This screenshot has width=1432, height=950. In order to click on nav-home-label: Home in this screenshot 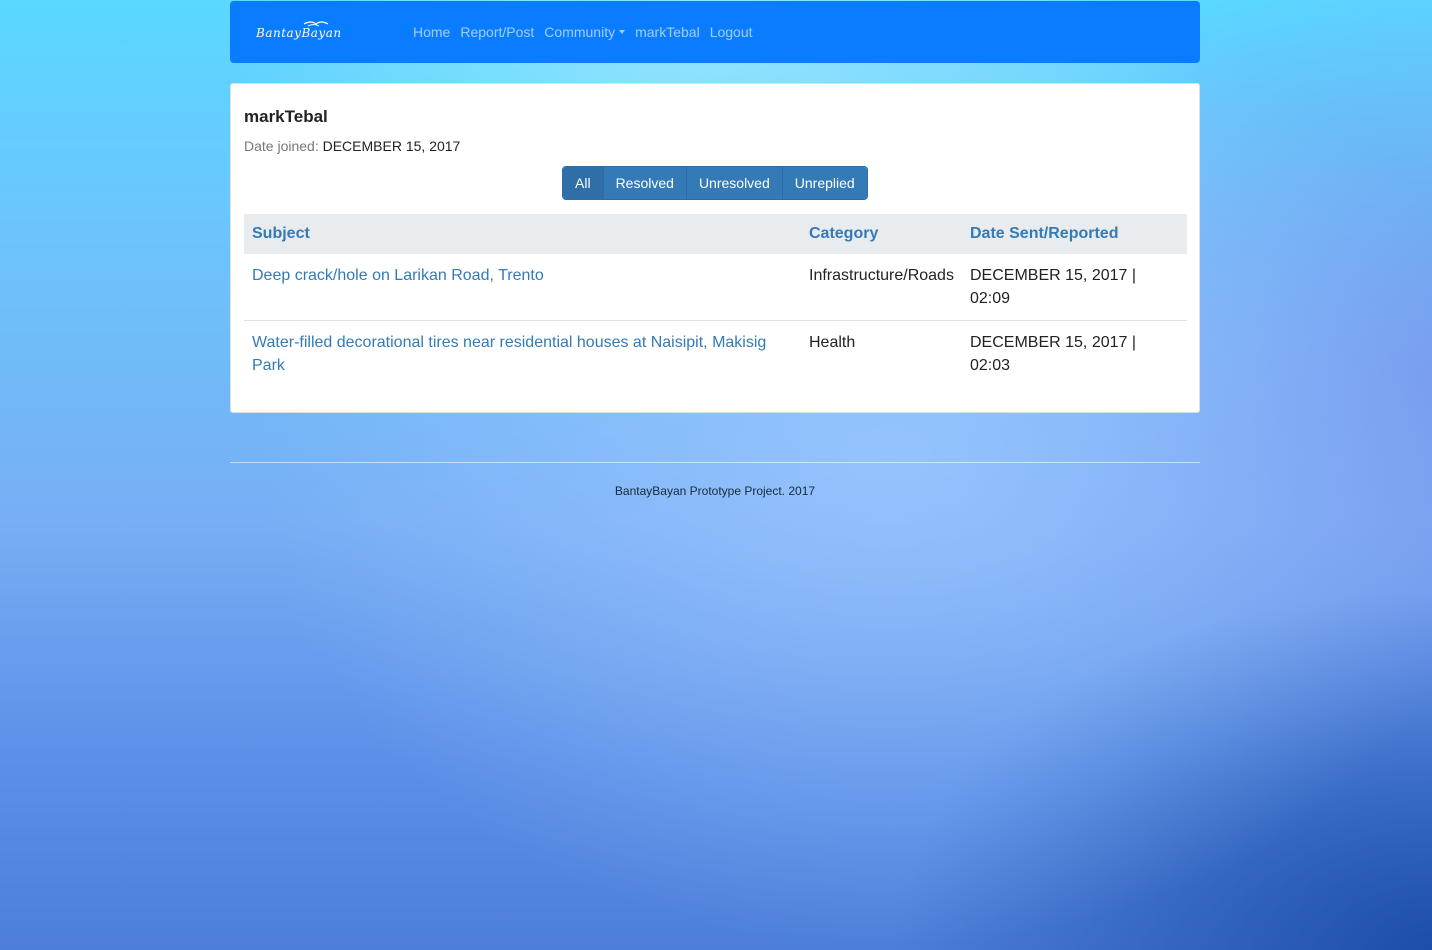, I will do `click(432, 32)`.